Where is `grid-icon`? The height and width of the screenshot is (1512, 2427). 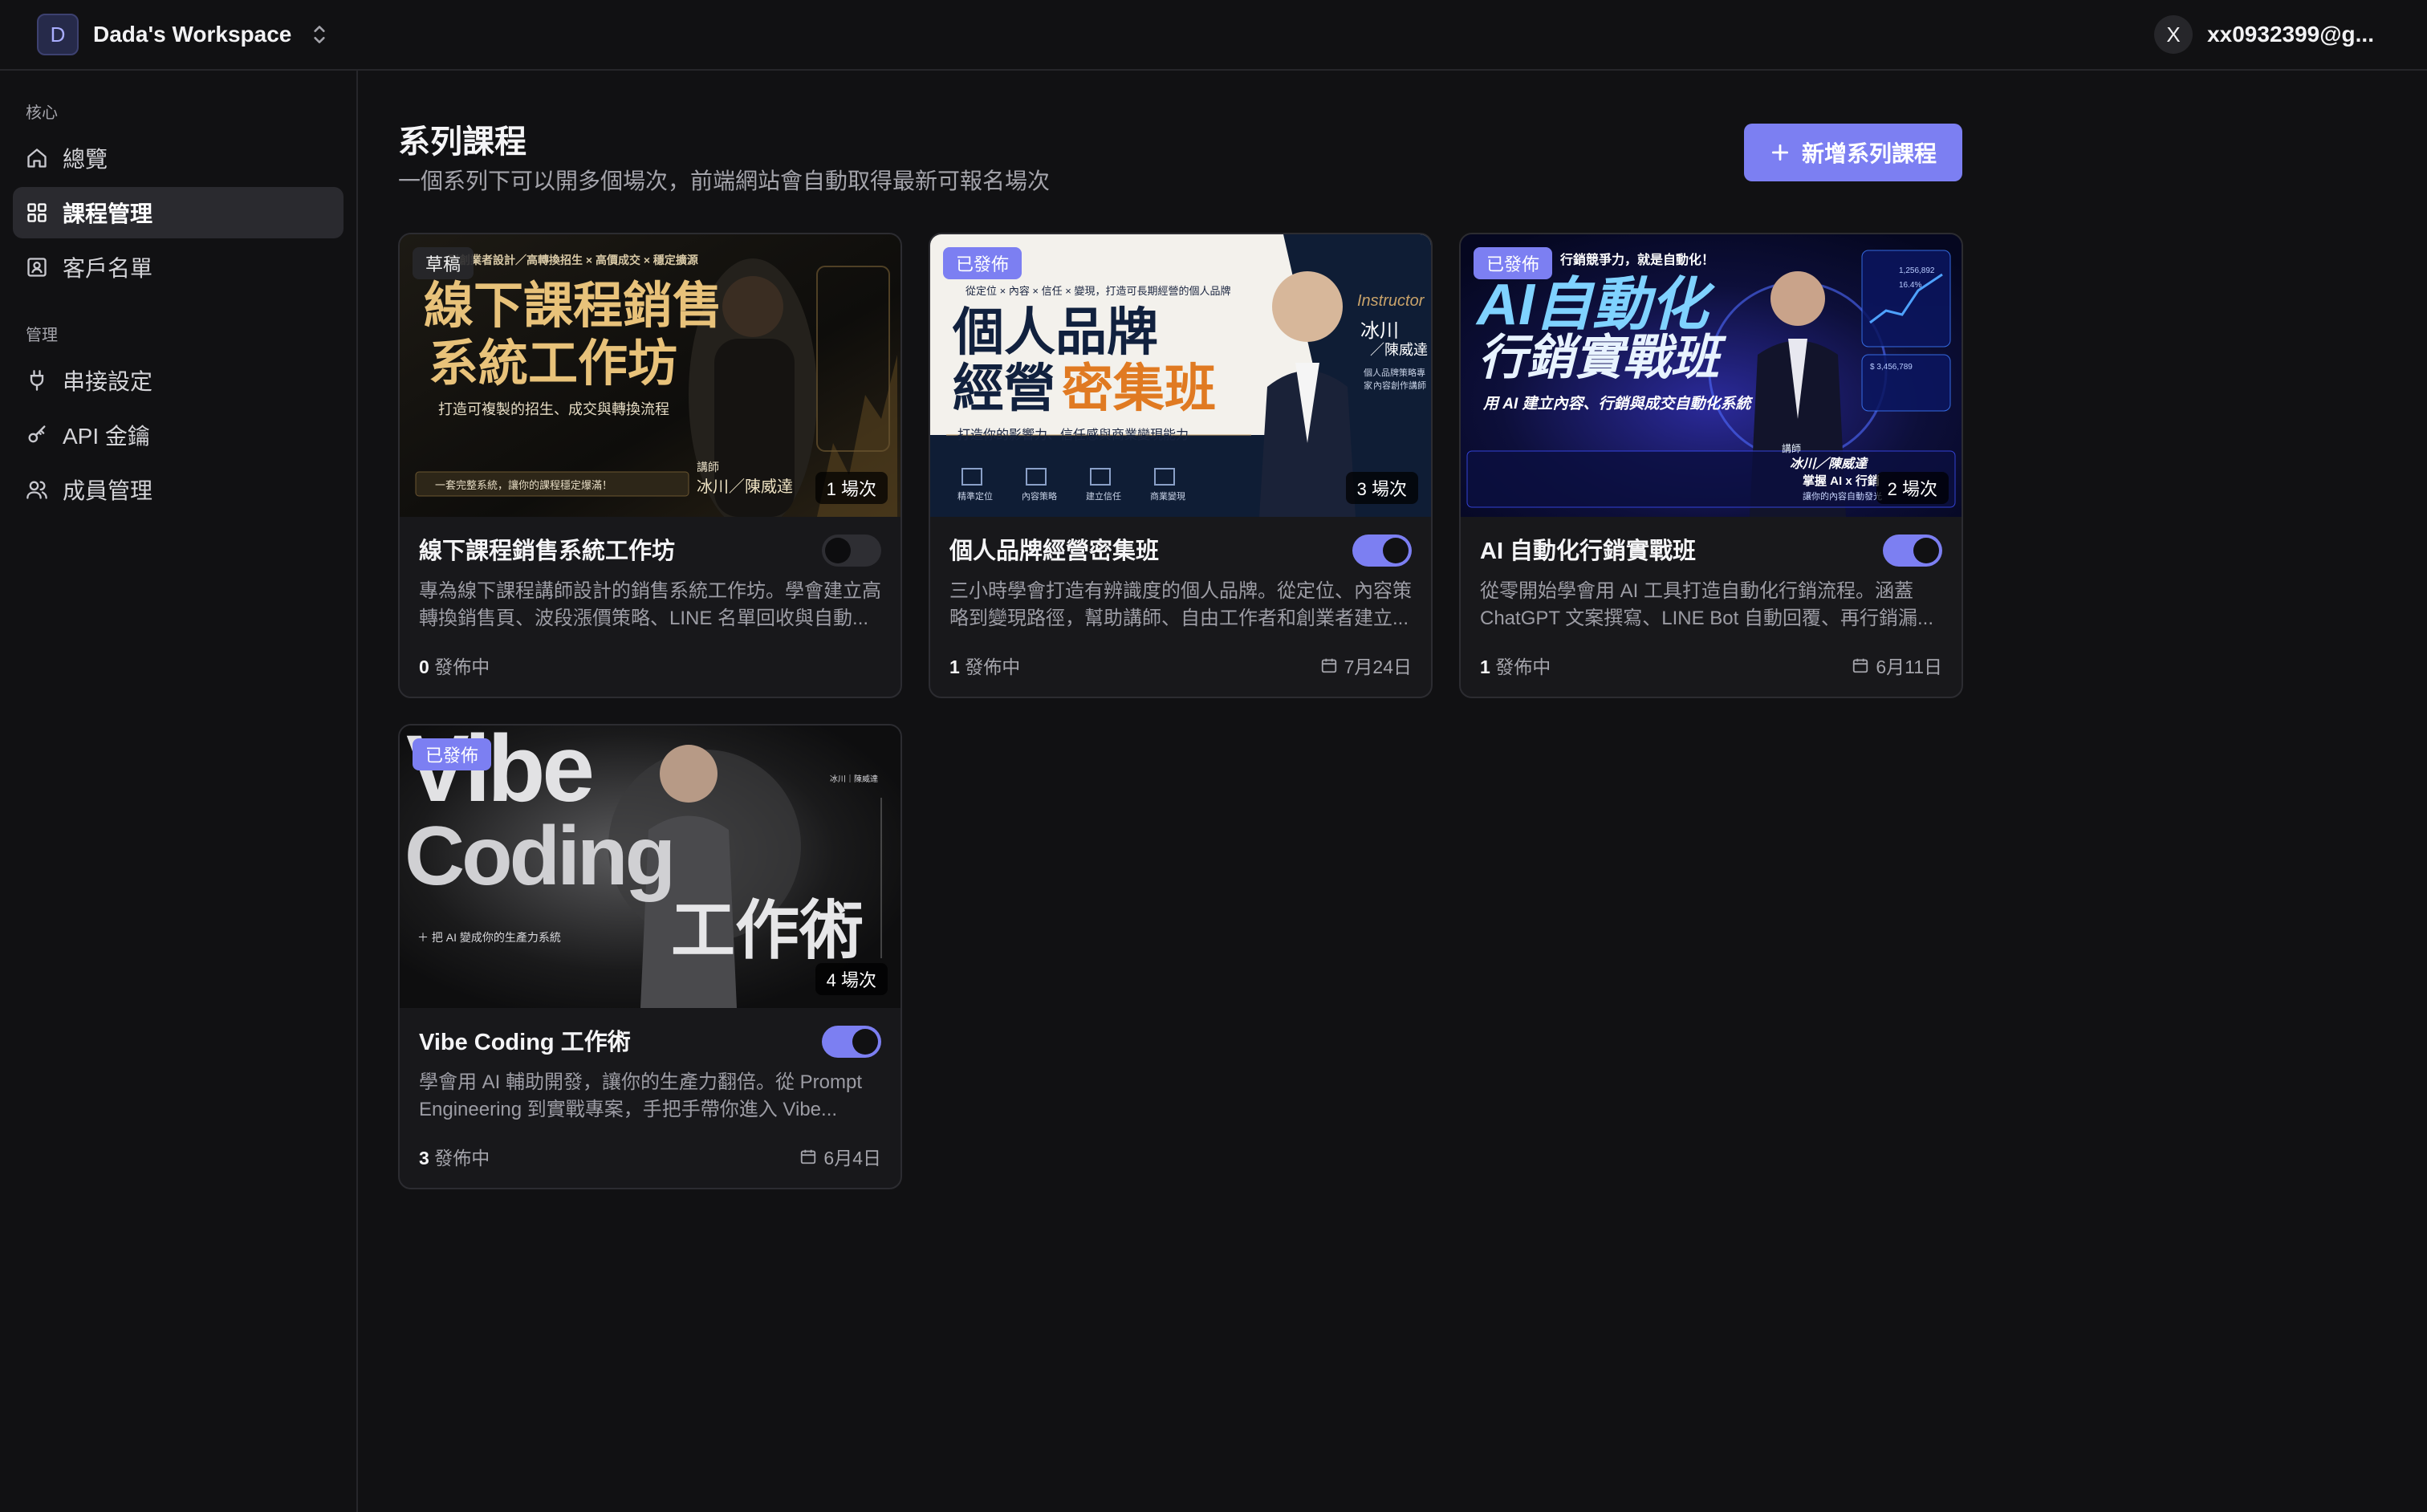 grid-icon is located at coordinates (37, 212).